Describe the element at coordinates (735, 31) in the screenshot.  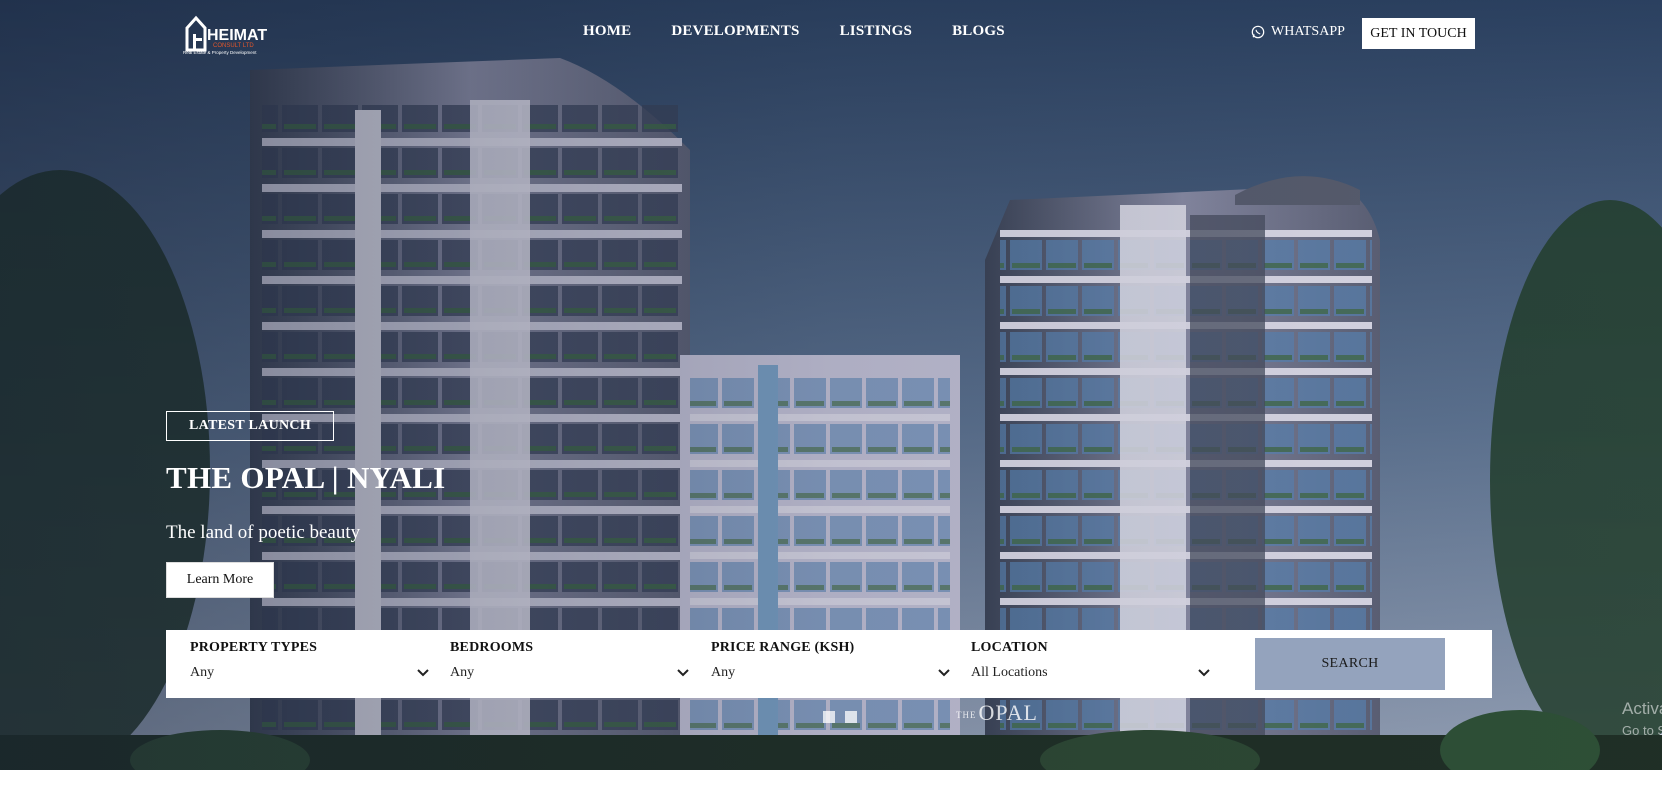
I see `nav-item-developments: DEVELOPMENTS` at that location.